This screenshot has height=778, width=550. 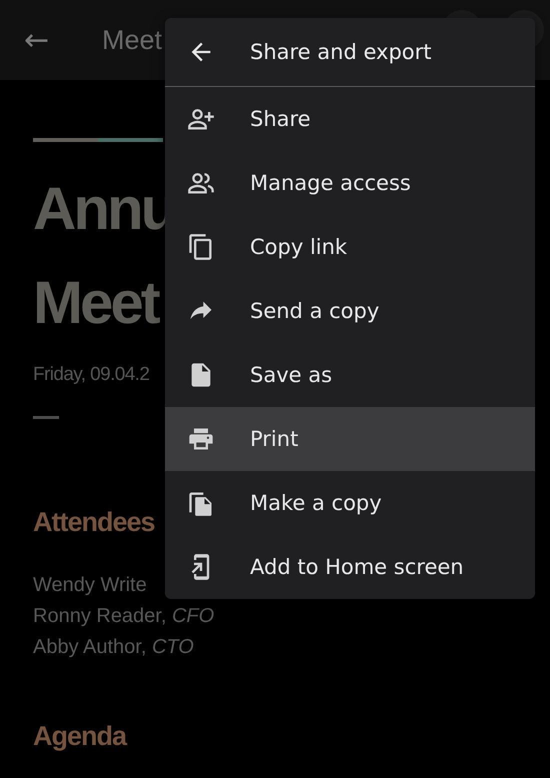 I want to click on menu-item: Make a copy, so click(x=350, y=503).